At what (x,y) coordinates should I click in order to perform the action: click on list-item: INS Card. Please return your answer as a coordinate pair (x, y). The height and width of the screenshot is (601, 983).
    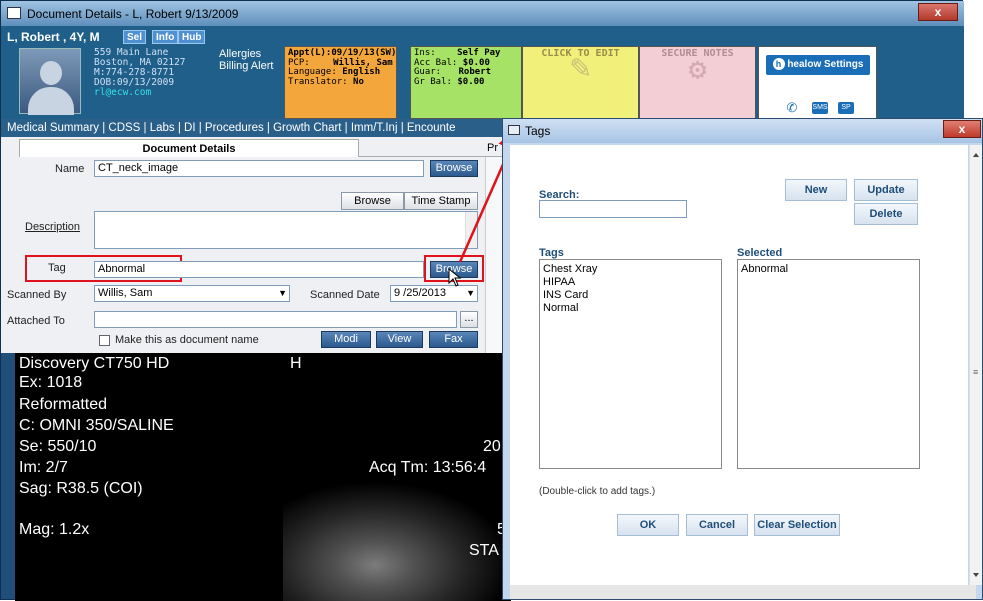
    Looking at the image, I should click on (630, 295).